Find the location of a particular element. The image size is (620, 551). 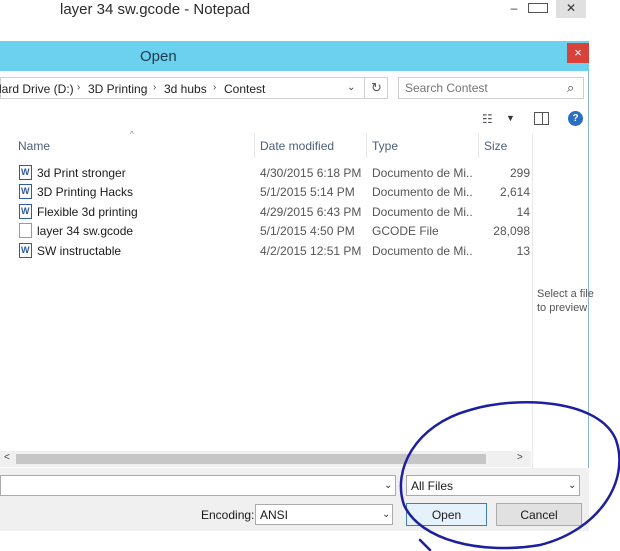

file-size: 28,098 is located at coordinates (511, 231).